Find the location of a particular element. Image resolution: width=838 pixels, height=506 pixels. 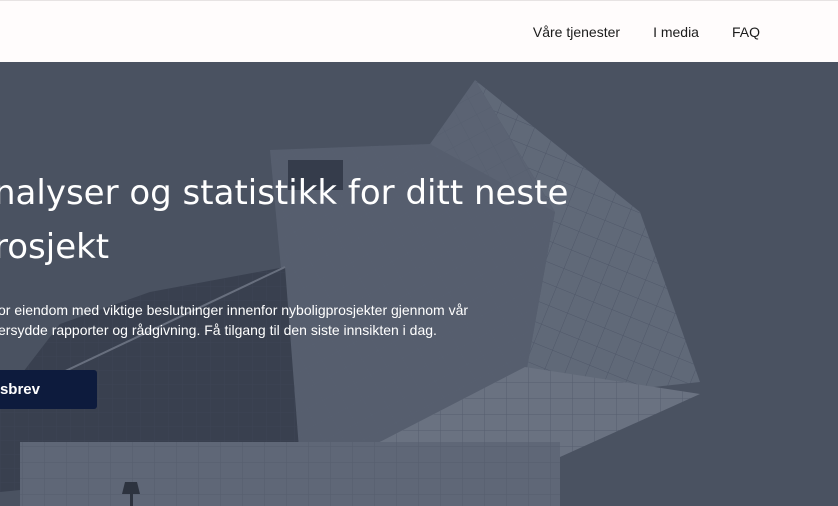

nav-link-media: I media is located at coordinates (676, 32).